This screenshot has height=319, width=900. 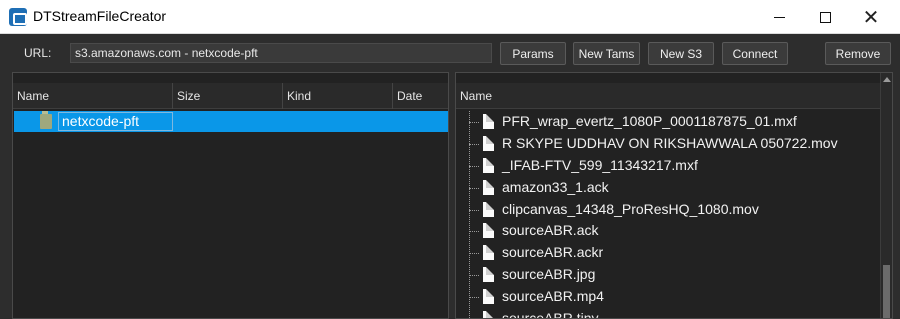 I want to click on file-name: PFR_wrap_evertz_1080P_0001187875_01.mxf, so click(x=649, y=121).